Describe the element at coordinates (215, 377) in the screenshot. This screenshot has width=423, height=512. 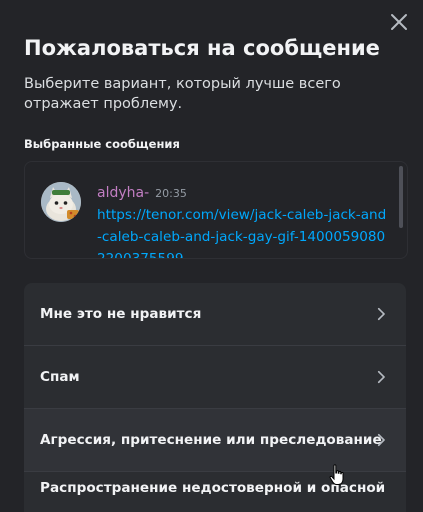
I see `option-spam: Спам` at that location.